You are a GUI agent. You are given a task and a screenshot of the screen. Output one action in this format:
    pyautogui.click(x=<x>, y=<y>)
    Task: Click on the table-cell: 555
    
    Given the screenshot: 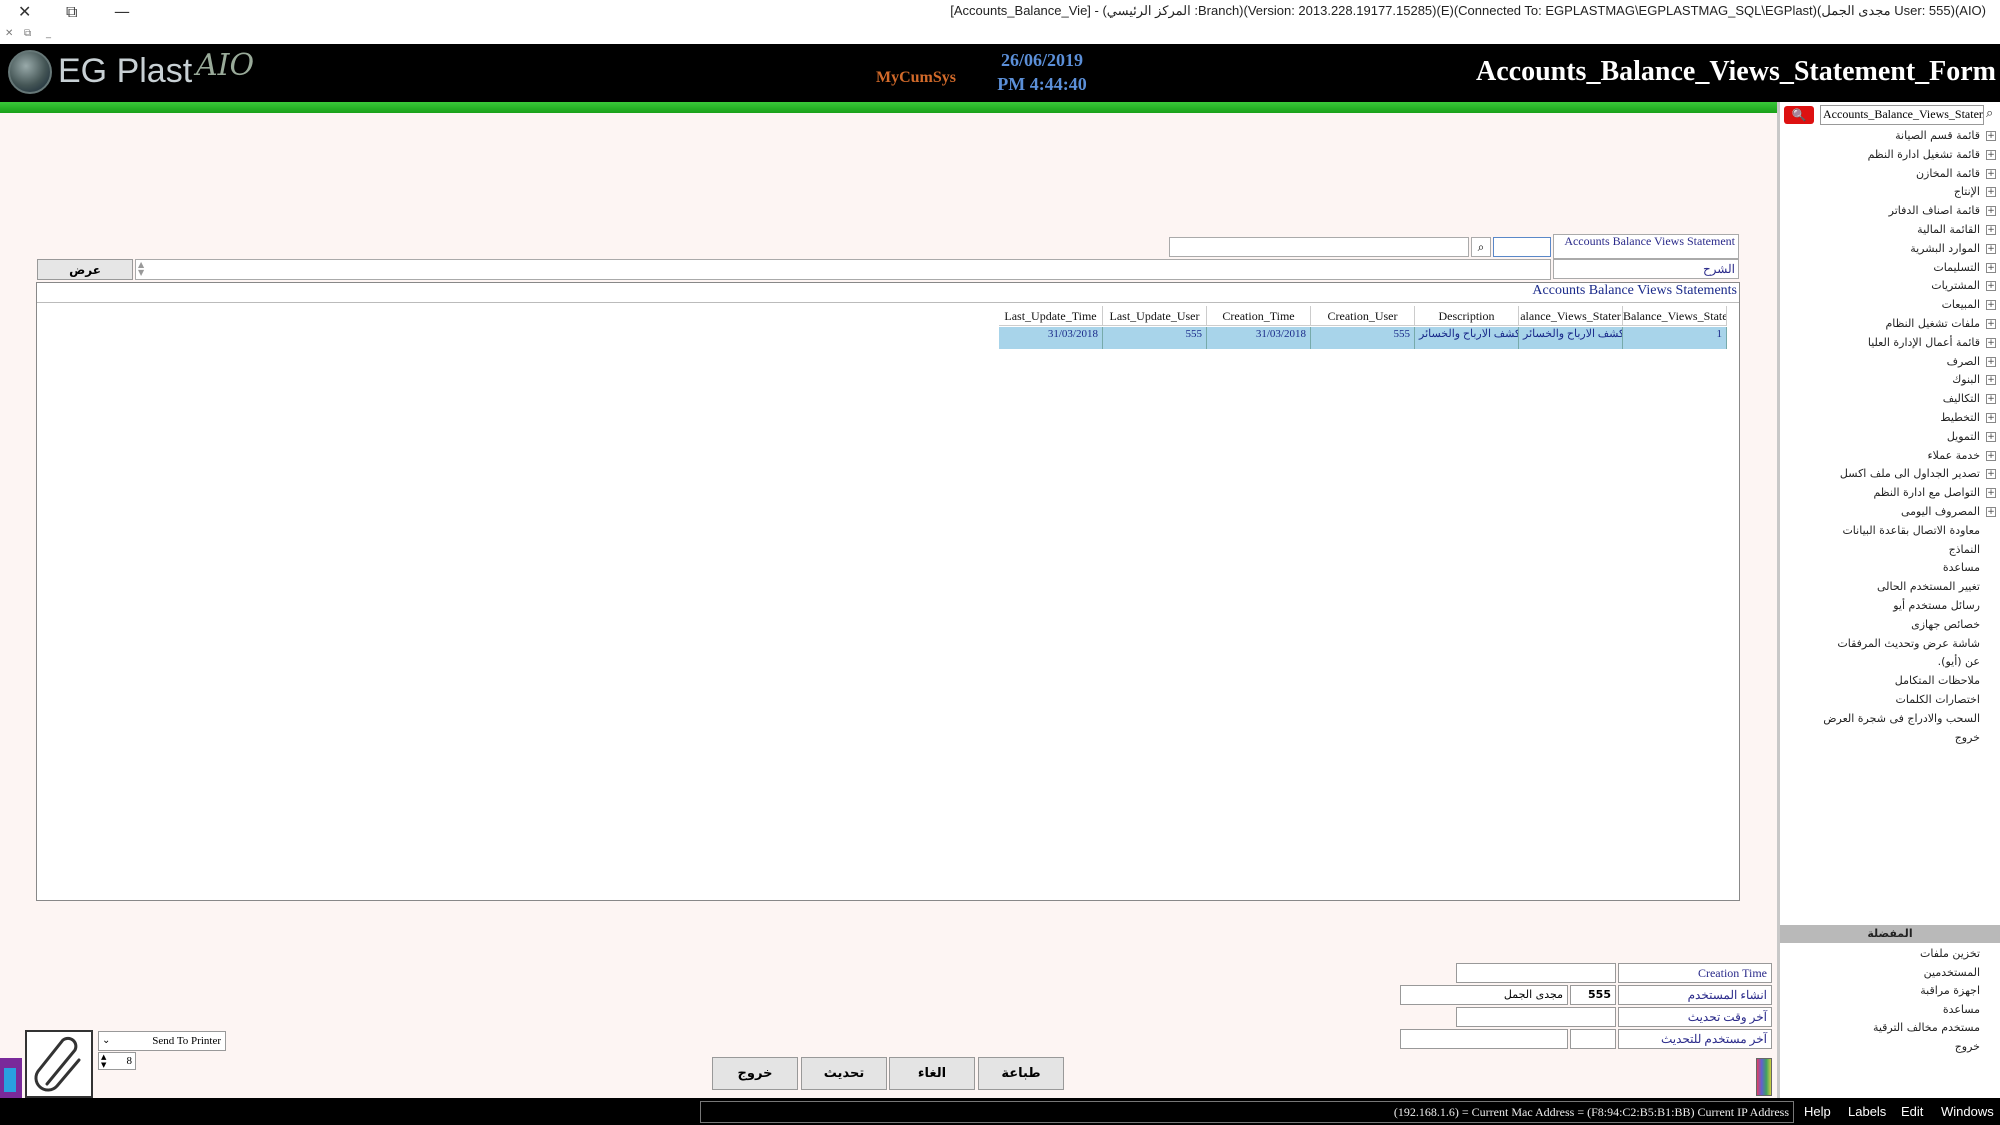 What is the action you would take?
    pyautogui.click(x=1363, y=338)
    